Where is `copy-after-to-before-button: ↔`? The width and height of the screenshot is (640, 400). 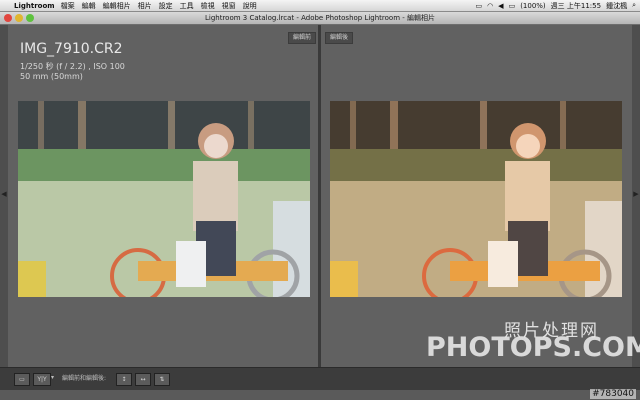 copy-after-to-before-button: ↔ is located at coordinates (143, 379).